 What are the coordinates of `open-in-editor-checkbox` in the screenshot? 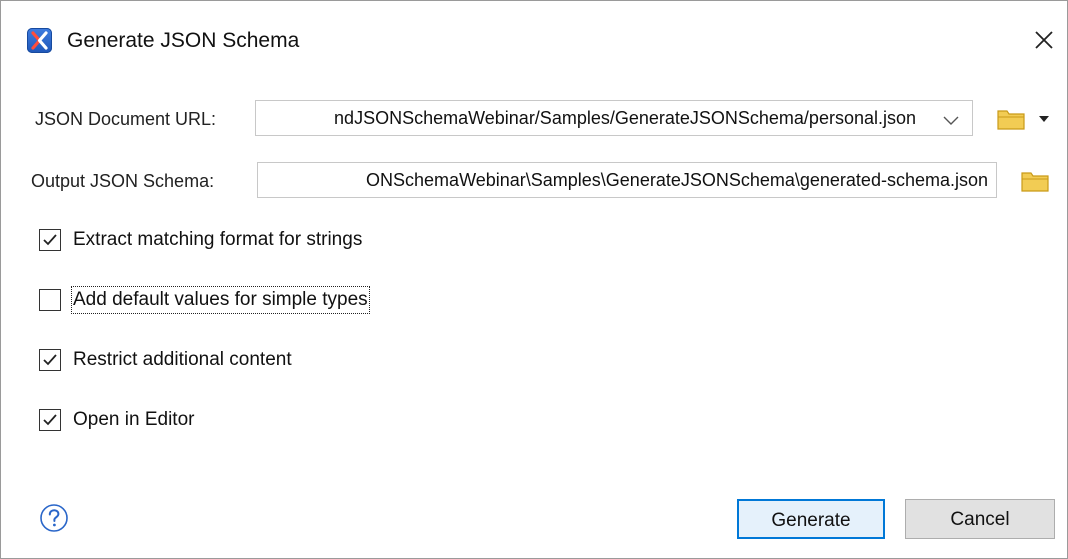 It's located at (50, 420).